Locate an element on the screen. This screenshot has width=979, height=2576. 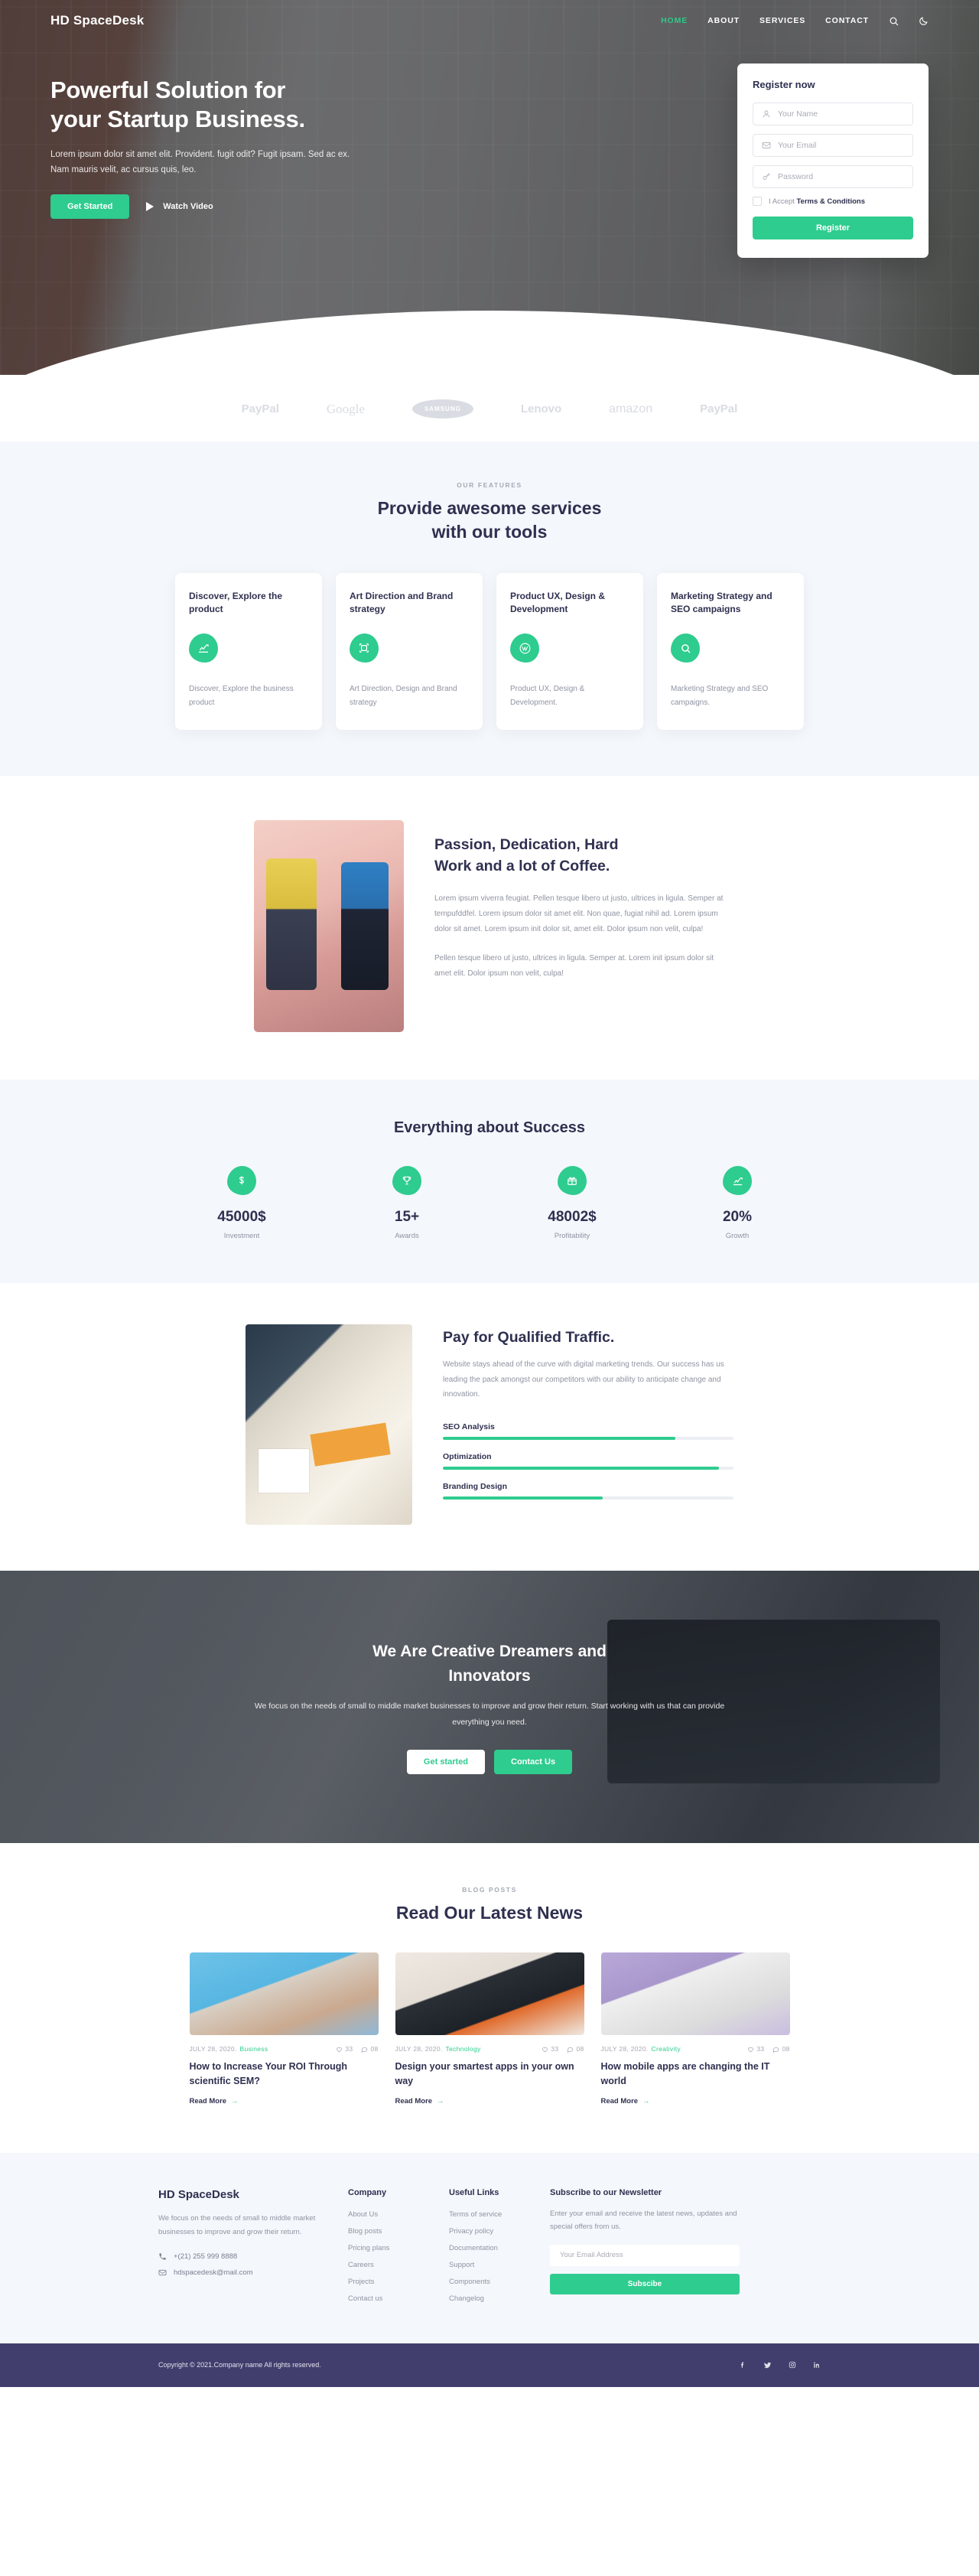
terms-prefix: I Accept is located at coordinates (783, 202).